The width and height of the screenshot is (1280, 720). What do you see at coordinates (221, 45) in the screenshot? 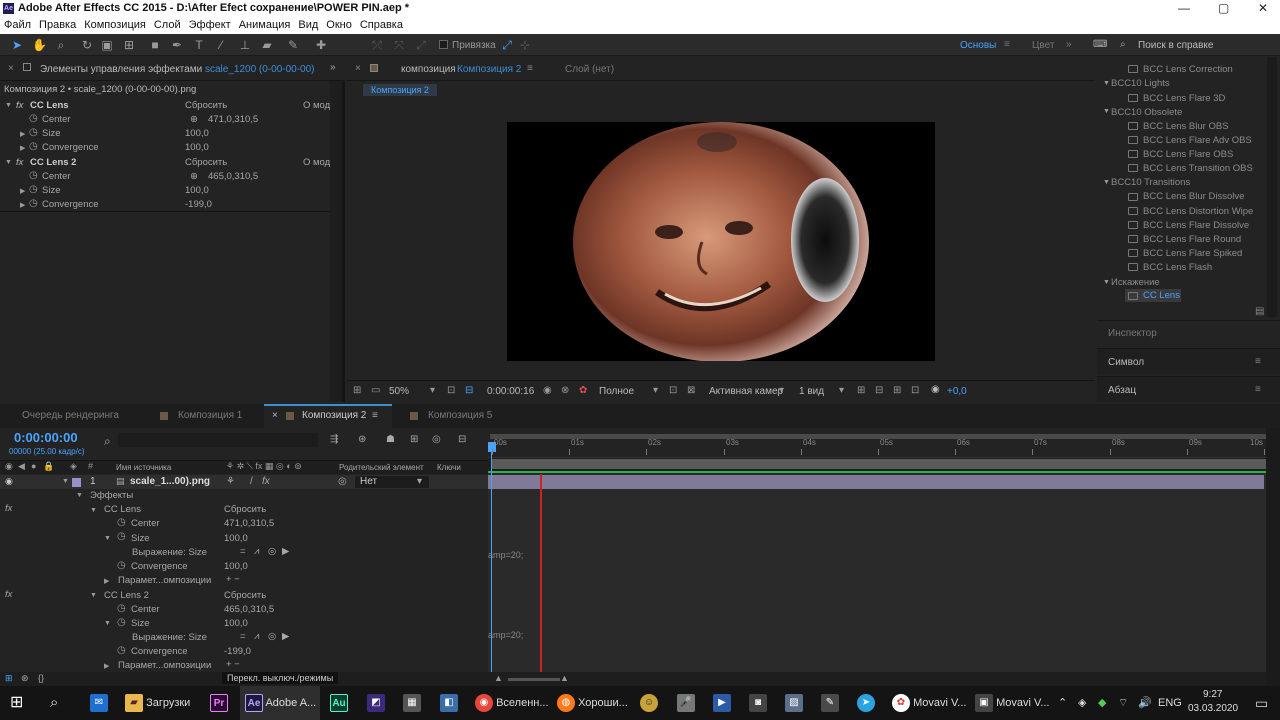
I see `brush-tool-icon: ⁄` at bounding box center [221, 45].